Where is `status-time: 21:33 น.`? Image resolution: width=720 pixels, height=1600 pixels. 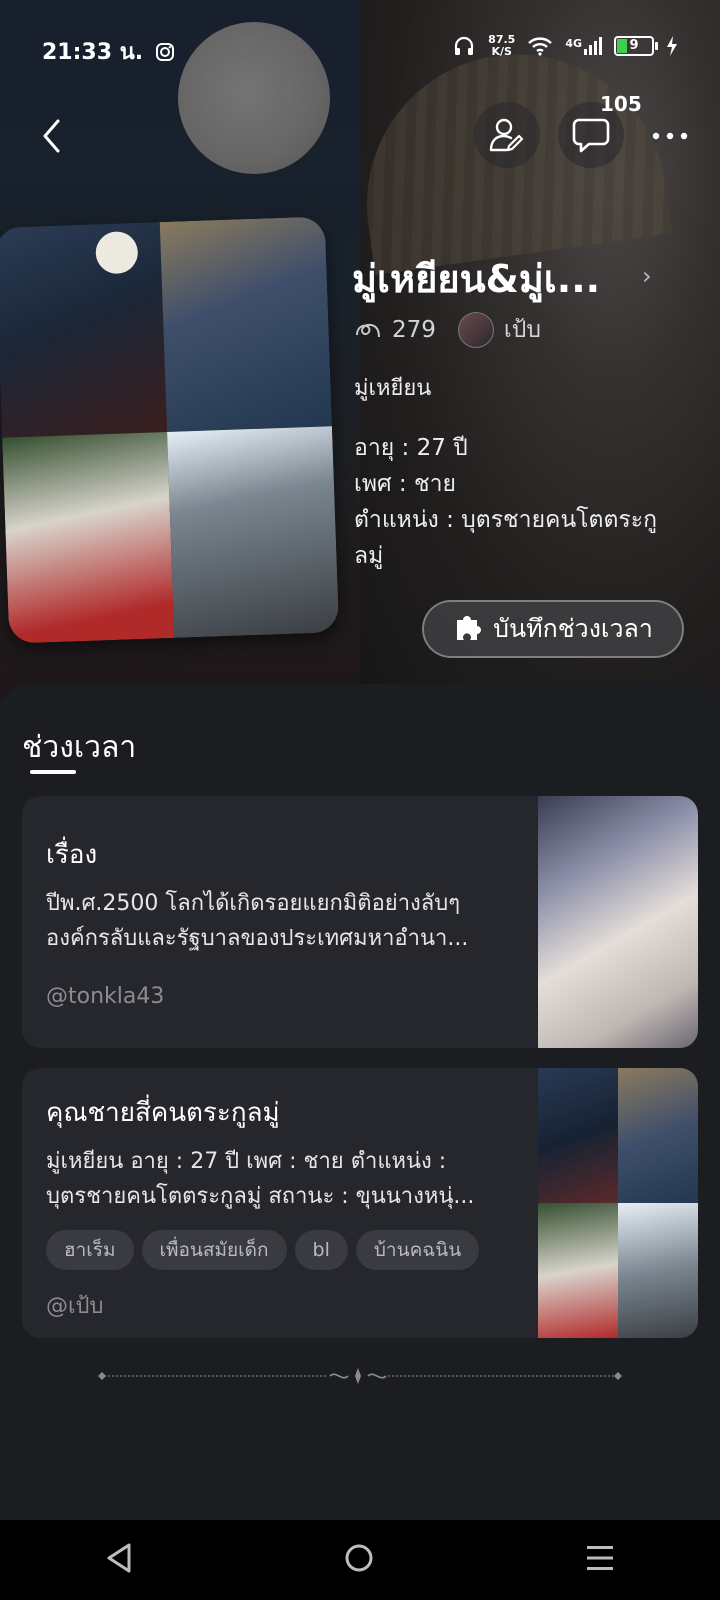
status-time: 21:33 น. is located at coordinates (93, 52).